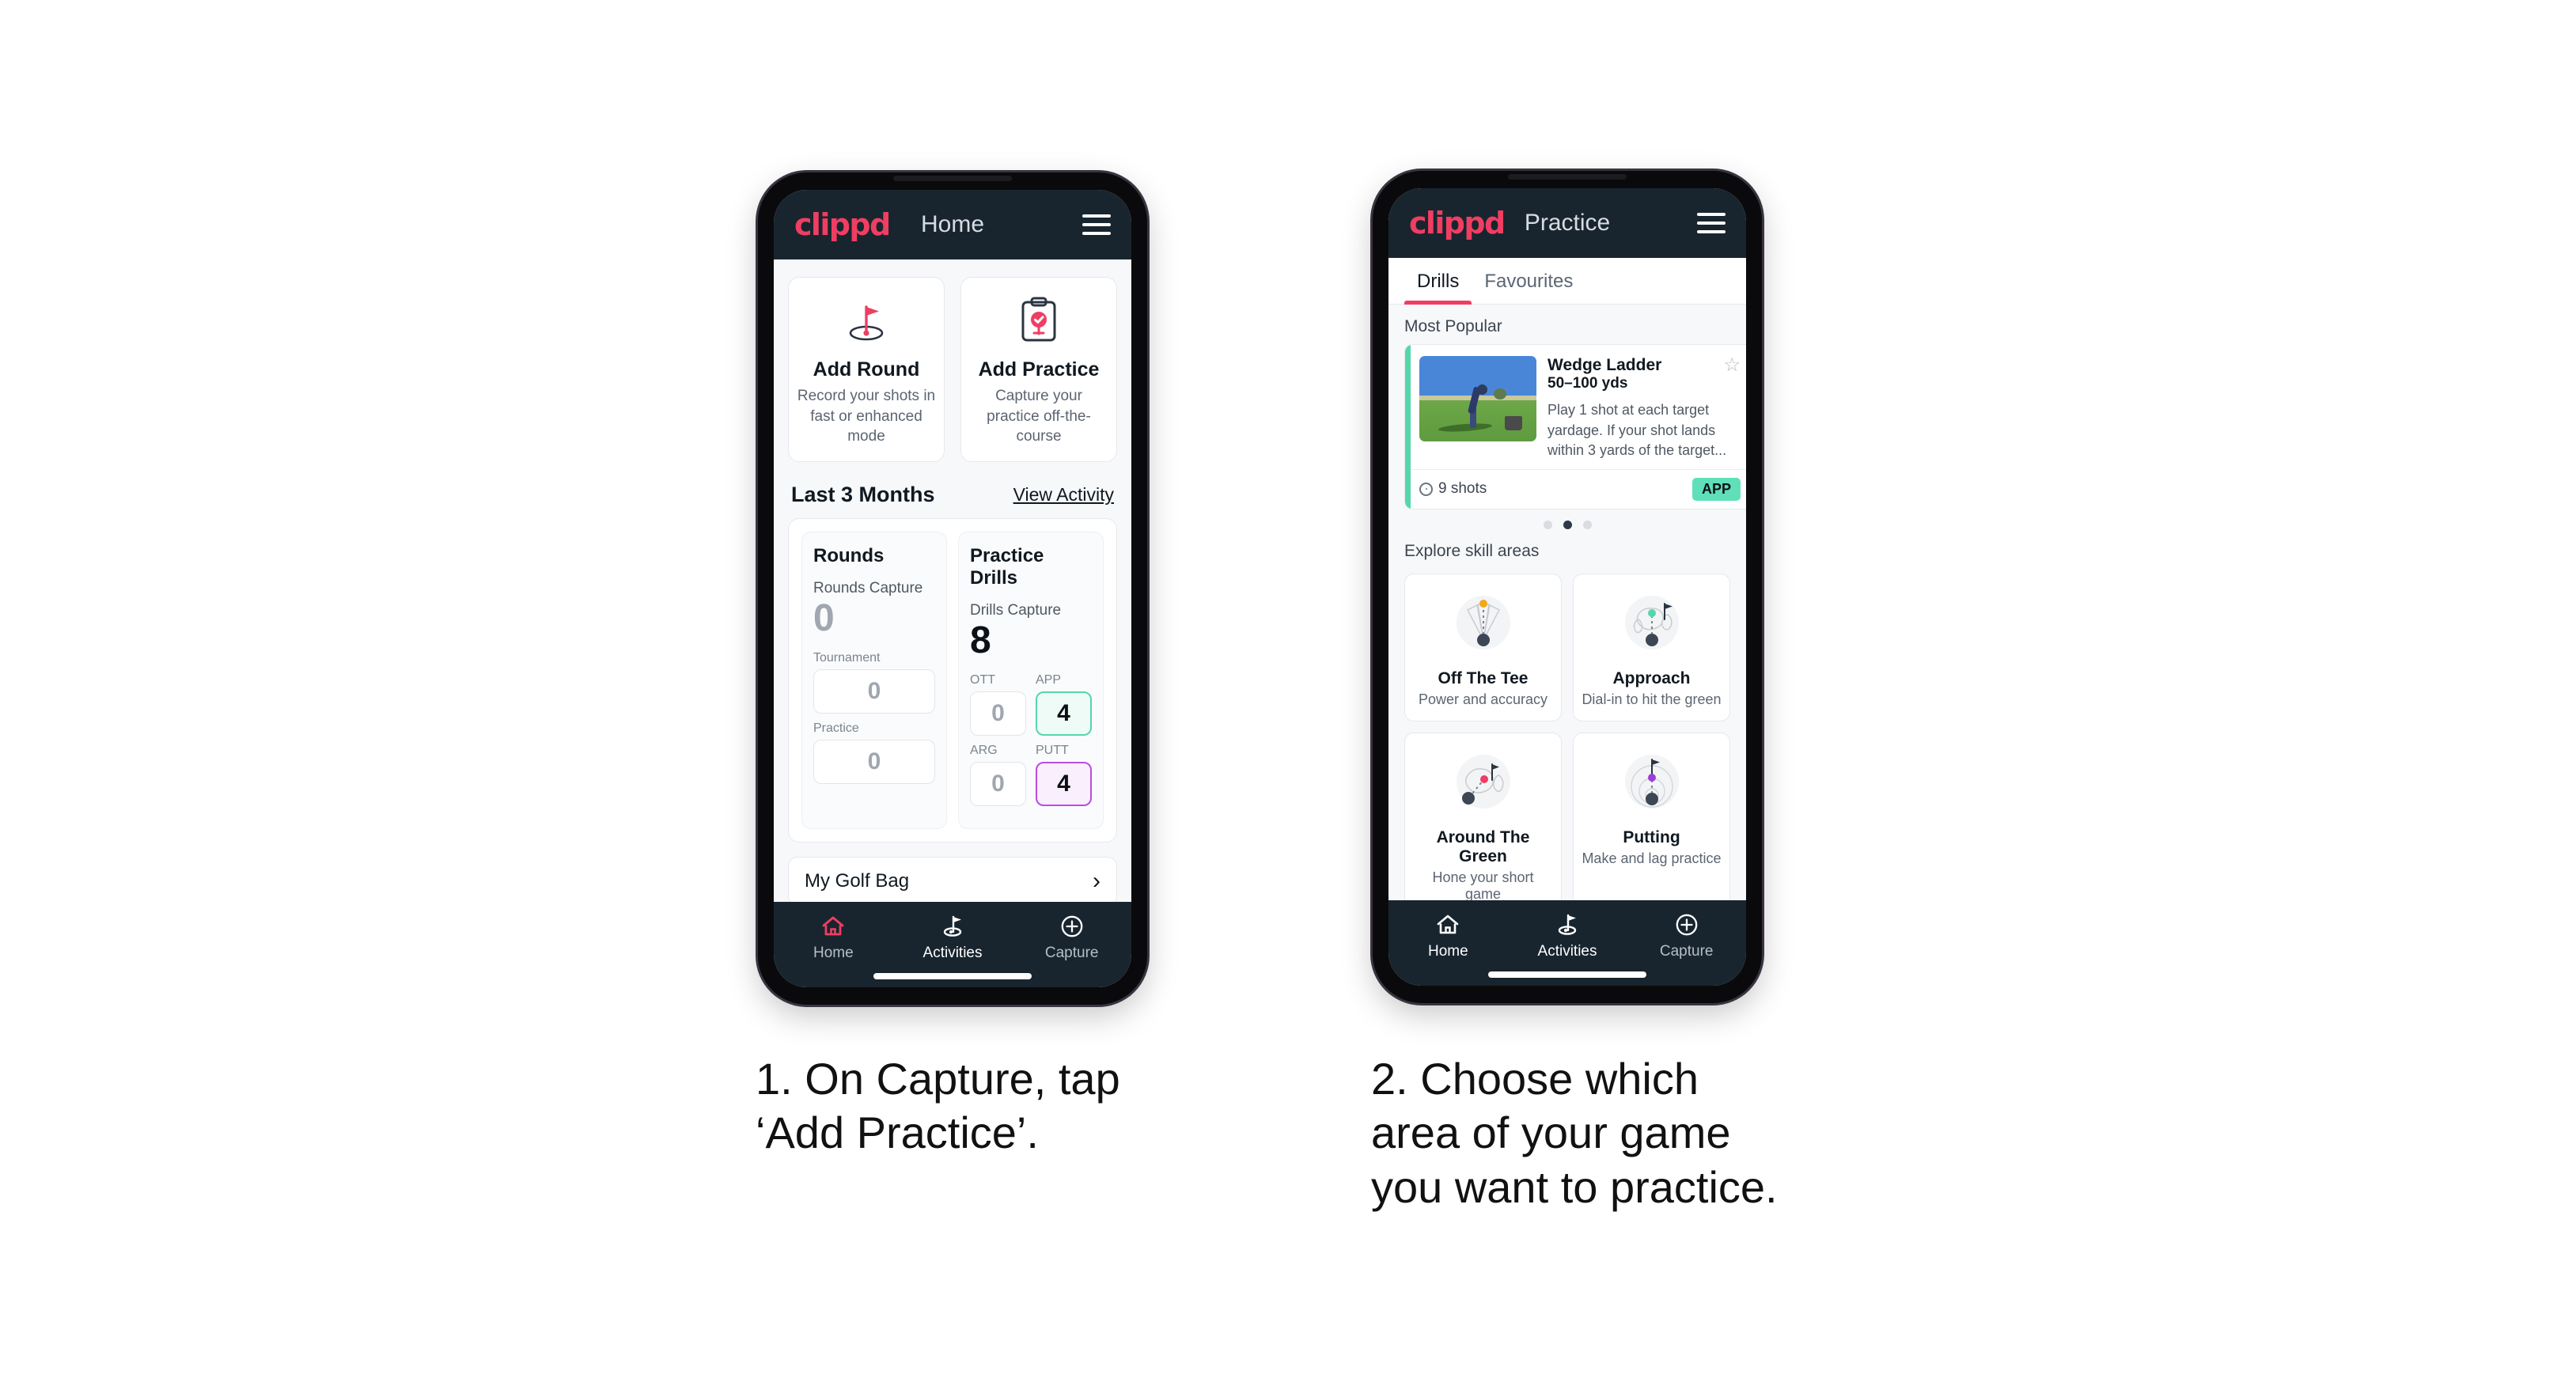  I want to click on putt-value-box: 4, so click(1064, 785).